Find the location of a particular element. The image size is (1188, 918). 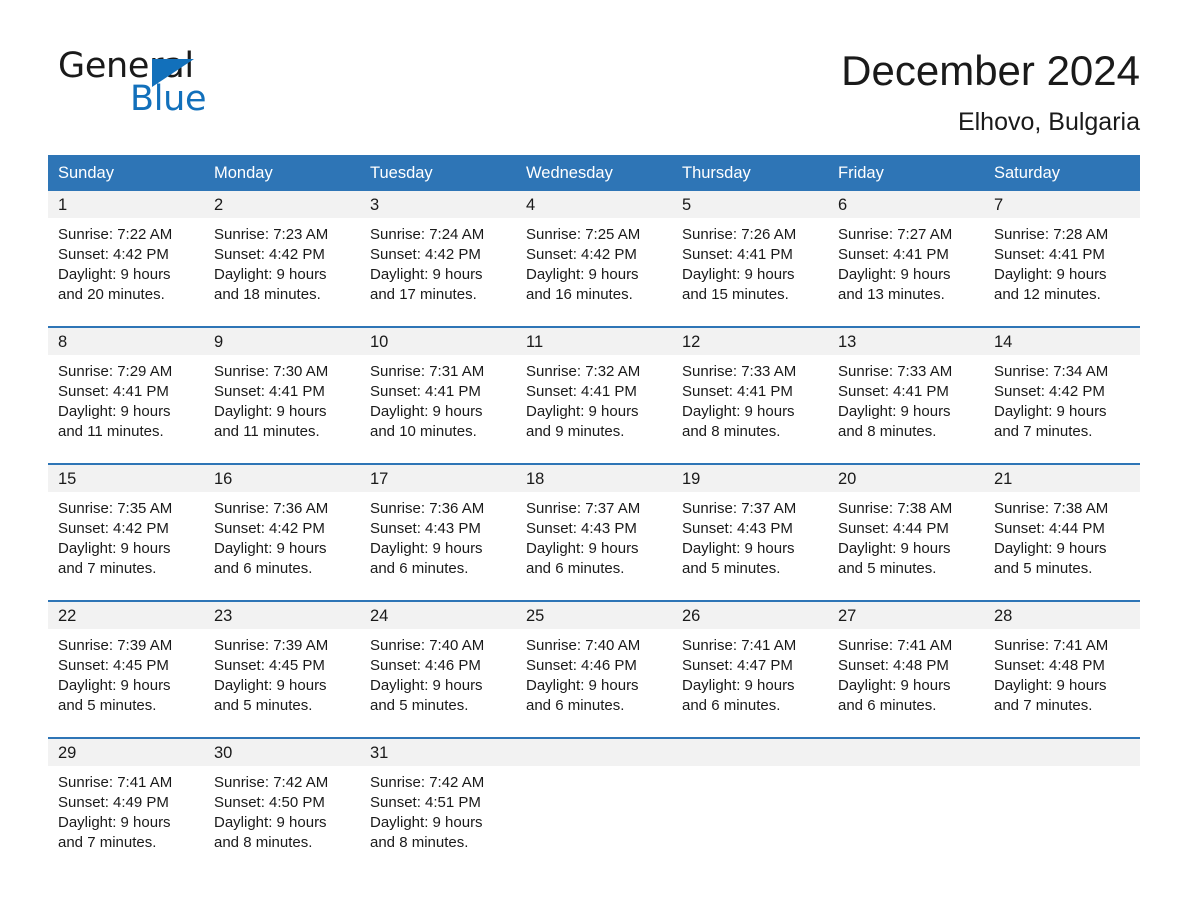

general-blue-logo: General Blue is located at coordinates (148, 82).